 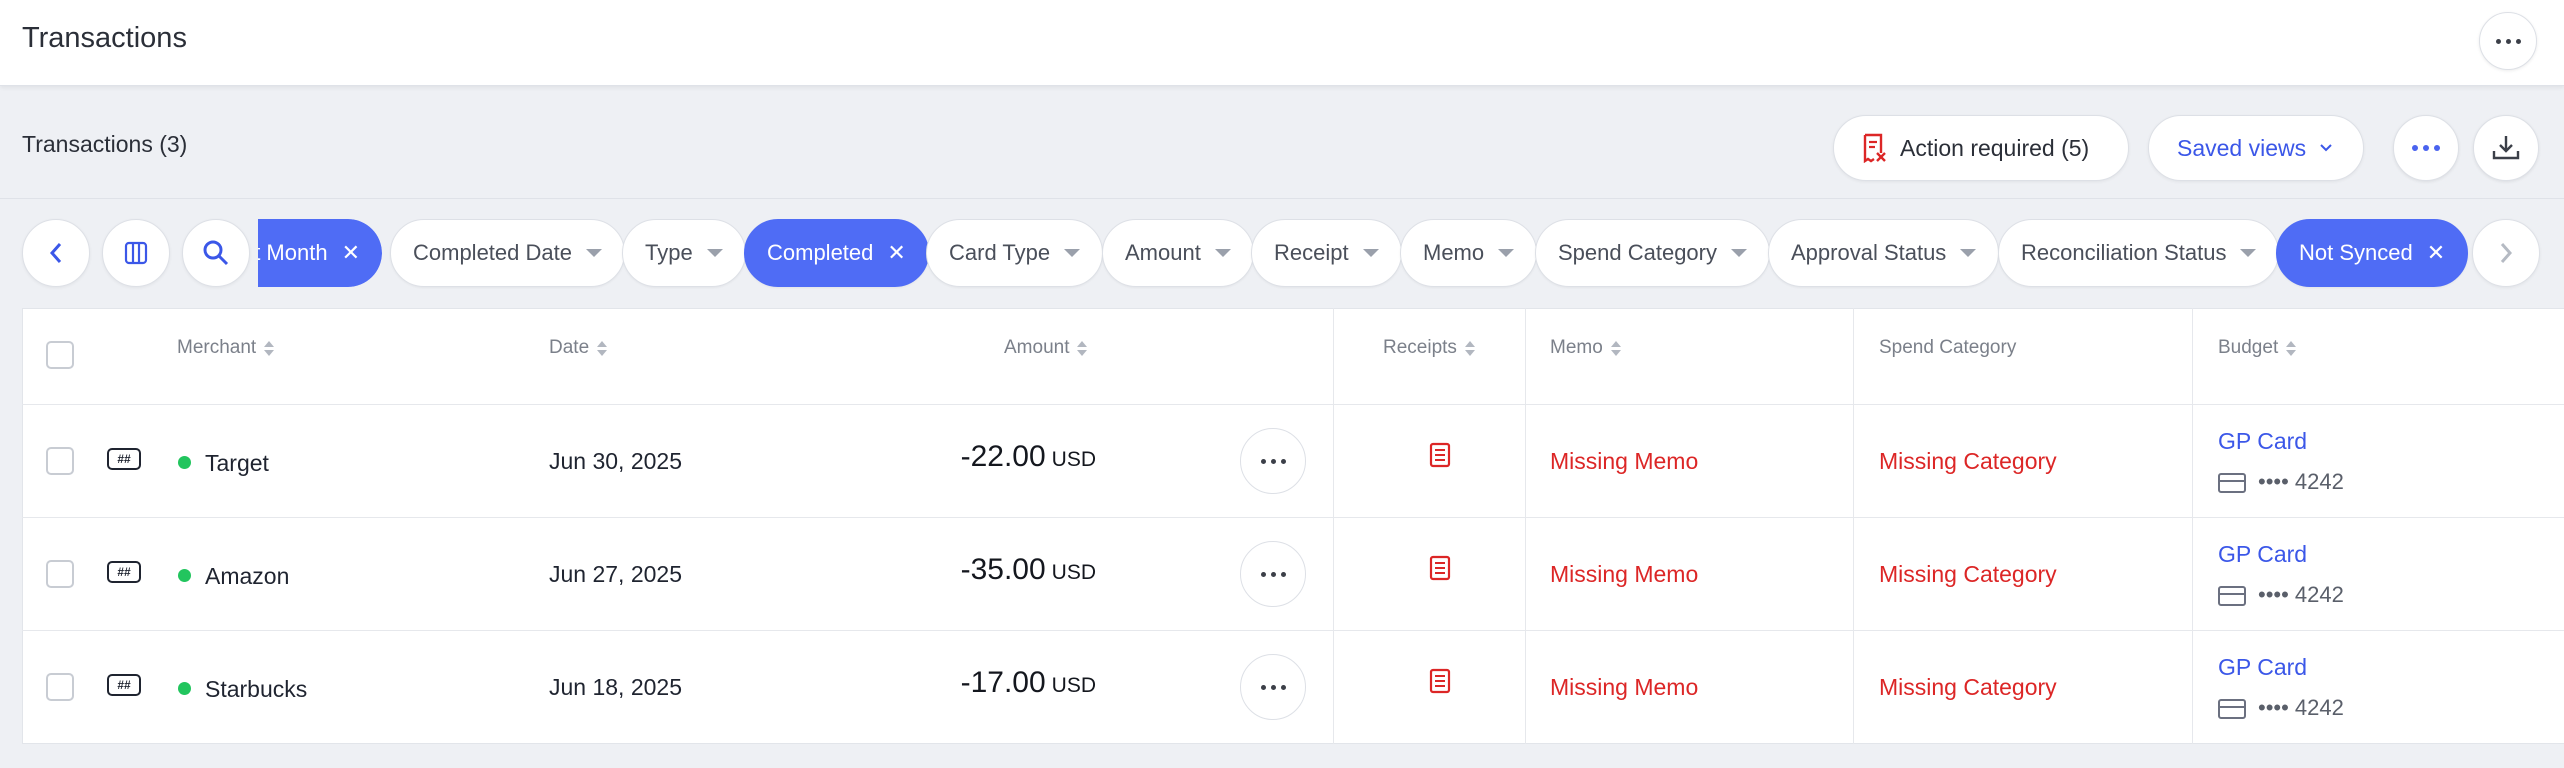 I want to click on search-button, so click(x=216, y=253).